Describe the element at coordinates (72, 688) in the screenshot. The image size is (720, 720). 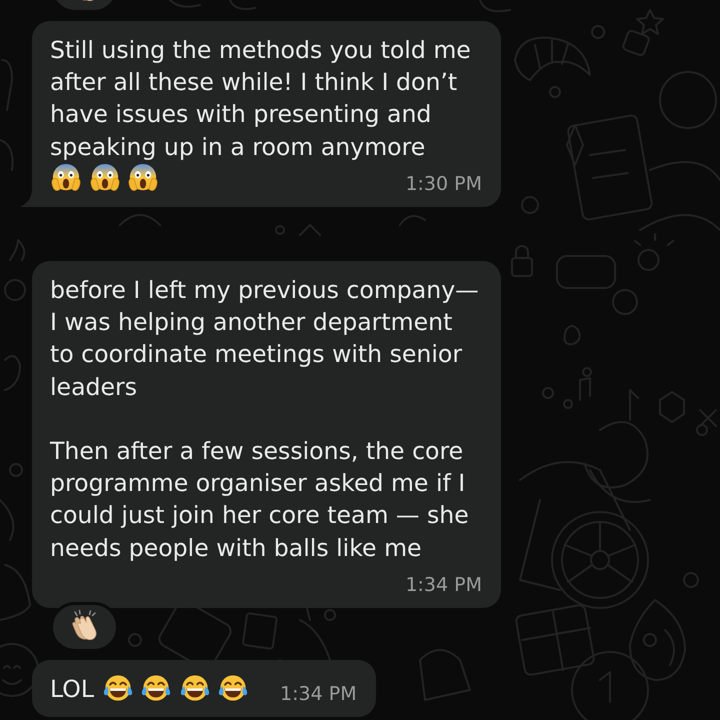
I see `message-text: LOL` at that location.